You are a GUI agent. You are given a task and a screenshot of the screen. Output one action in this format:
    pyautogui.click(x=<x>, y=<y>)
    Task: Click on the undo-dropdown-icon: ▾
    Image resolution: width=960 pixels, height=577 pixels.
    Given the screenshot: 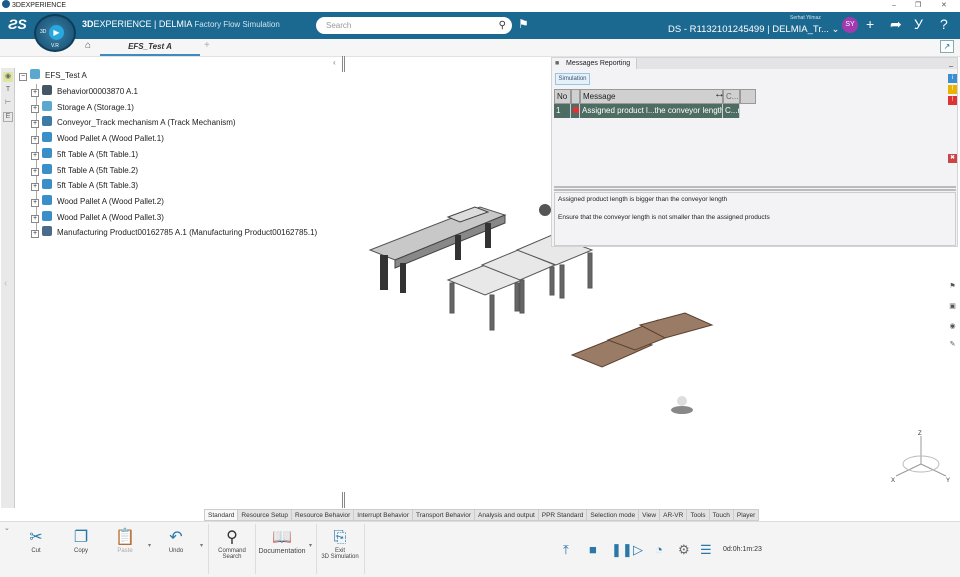 What is the action you would take?
    pyautogui.click(x=201, y=545)
    